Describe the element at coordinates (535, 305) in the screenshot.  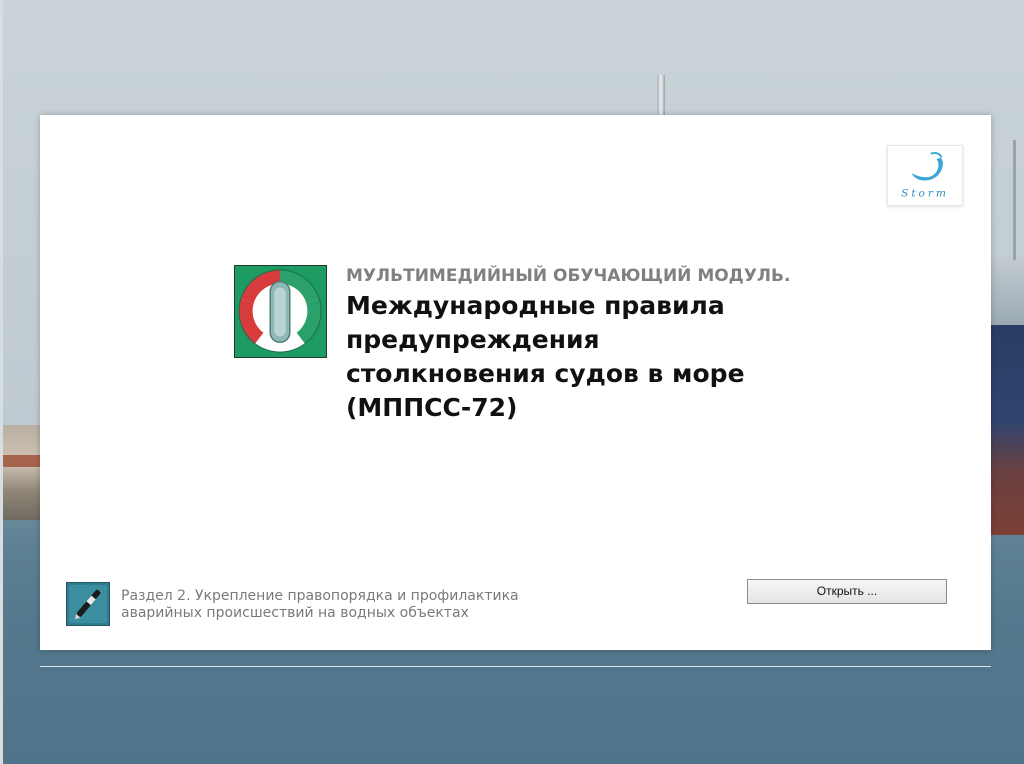
I see `module-title-line: Международные правила` at that location.